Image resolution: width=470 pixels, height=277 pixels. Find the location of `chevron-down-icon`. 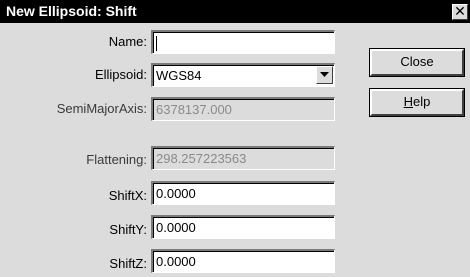

chevron-down-icon is located at coordinates (324, 74).